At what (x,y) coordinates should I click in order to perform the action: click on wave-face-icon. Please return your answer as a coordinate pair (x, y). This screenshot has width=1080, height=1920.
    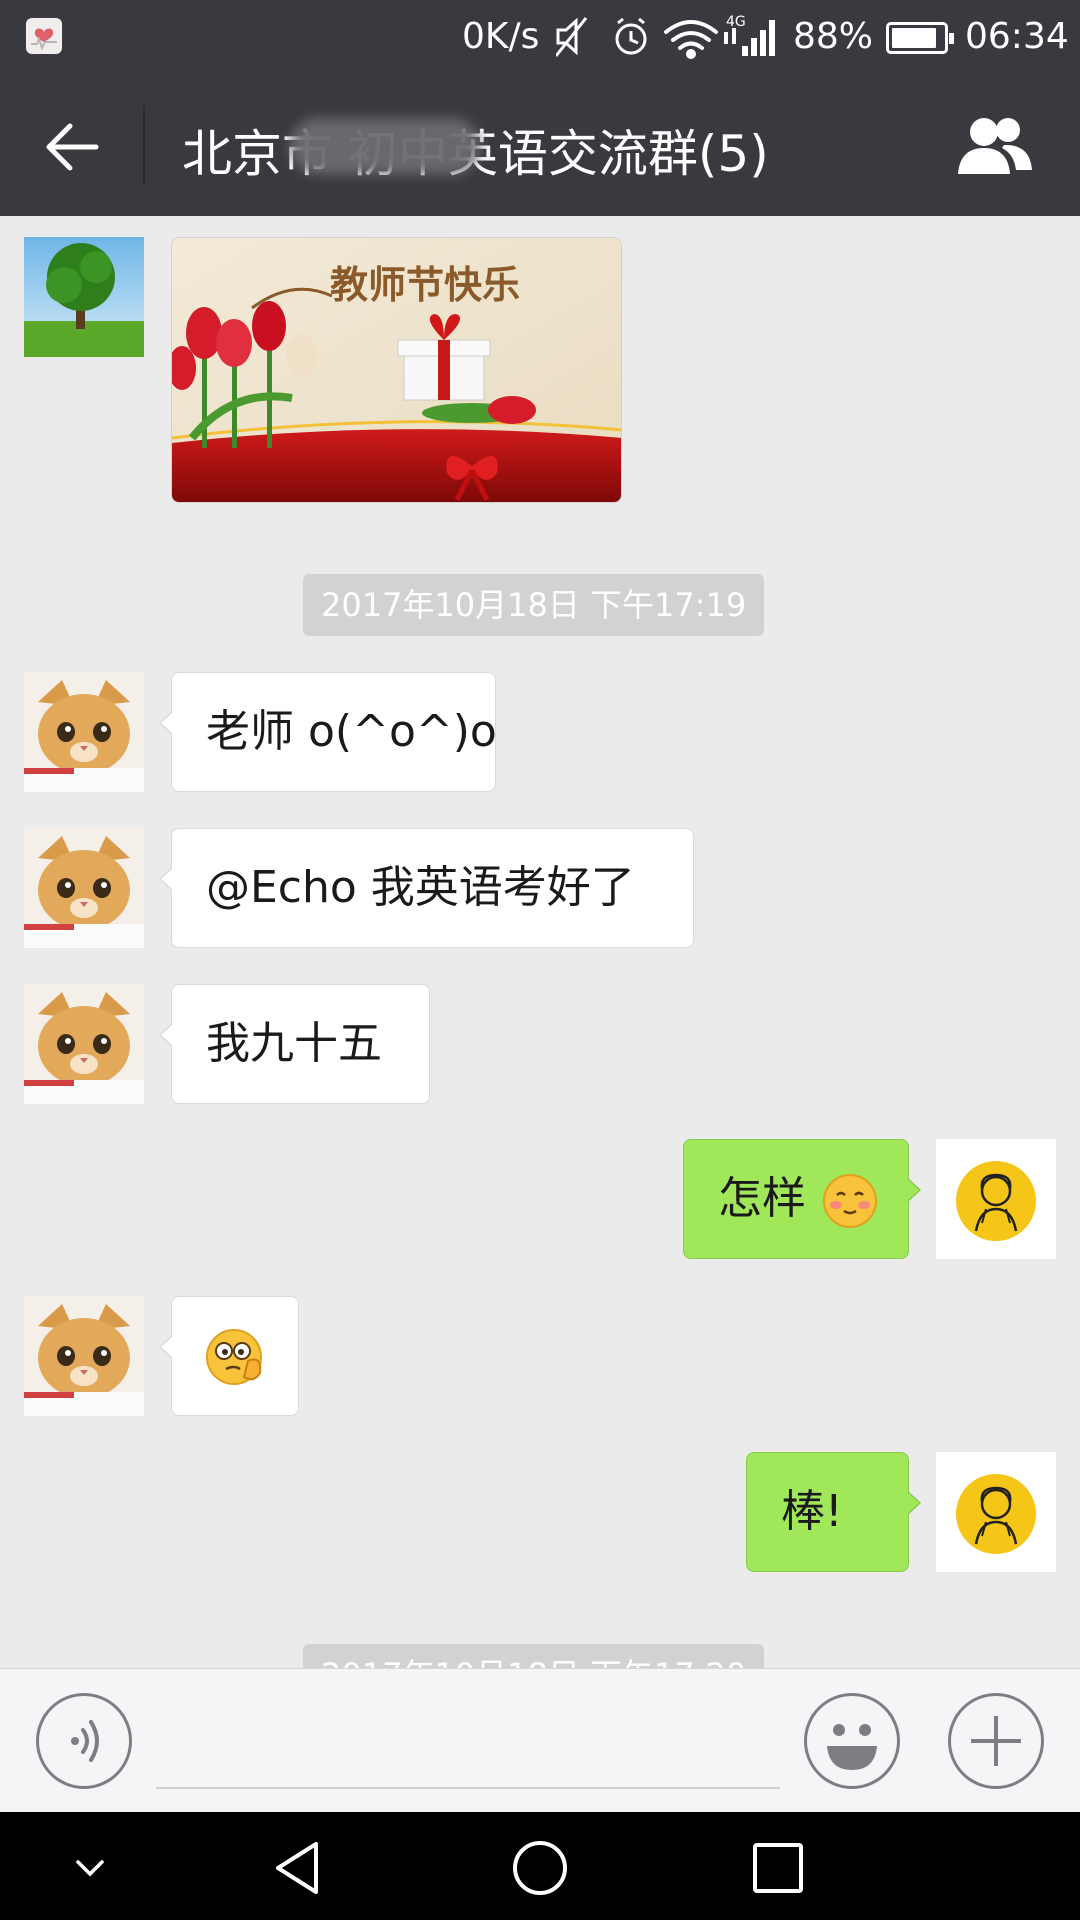
    Looking at the image, I should click on (234, 1357).